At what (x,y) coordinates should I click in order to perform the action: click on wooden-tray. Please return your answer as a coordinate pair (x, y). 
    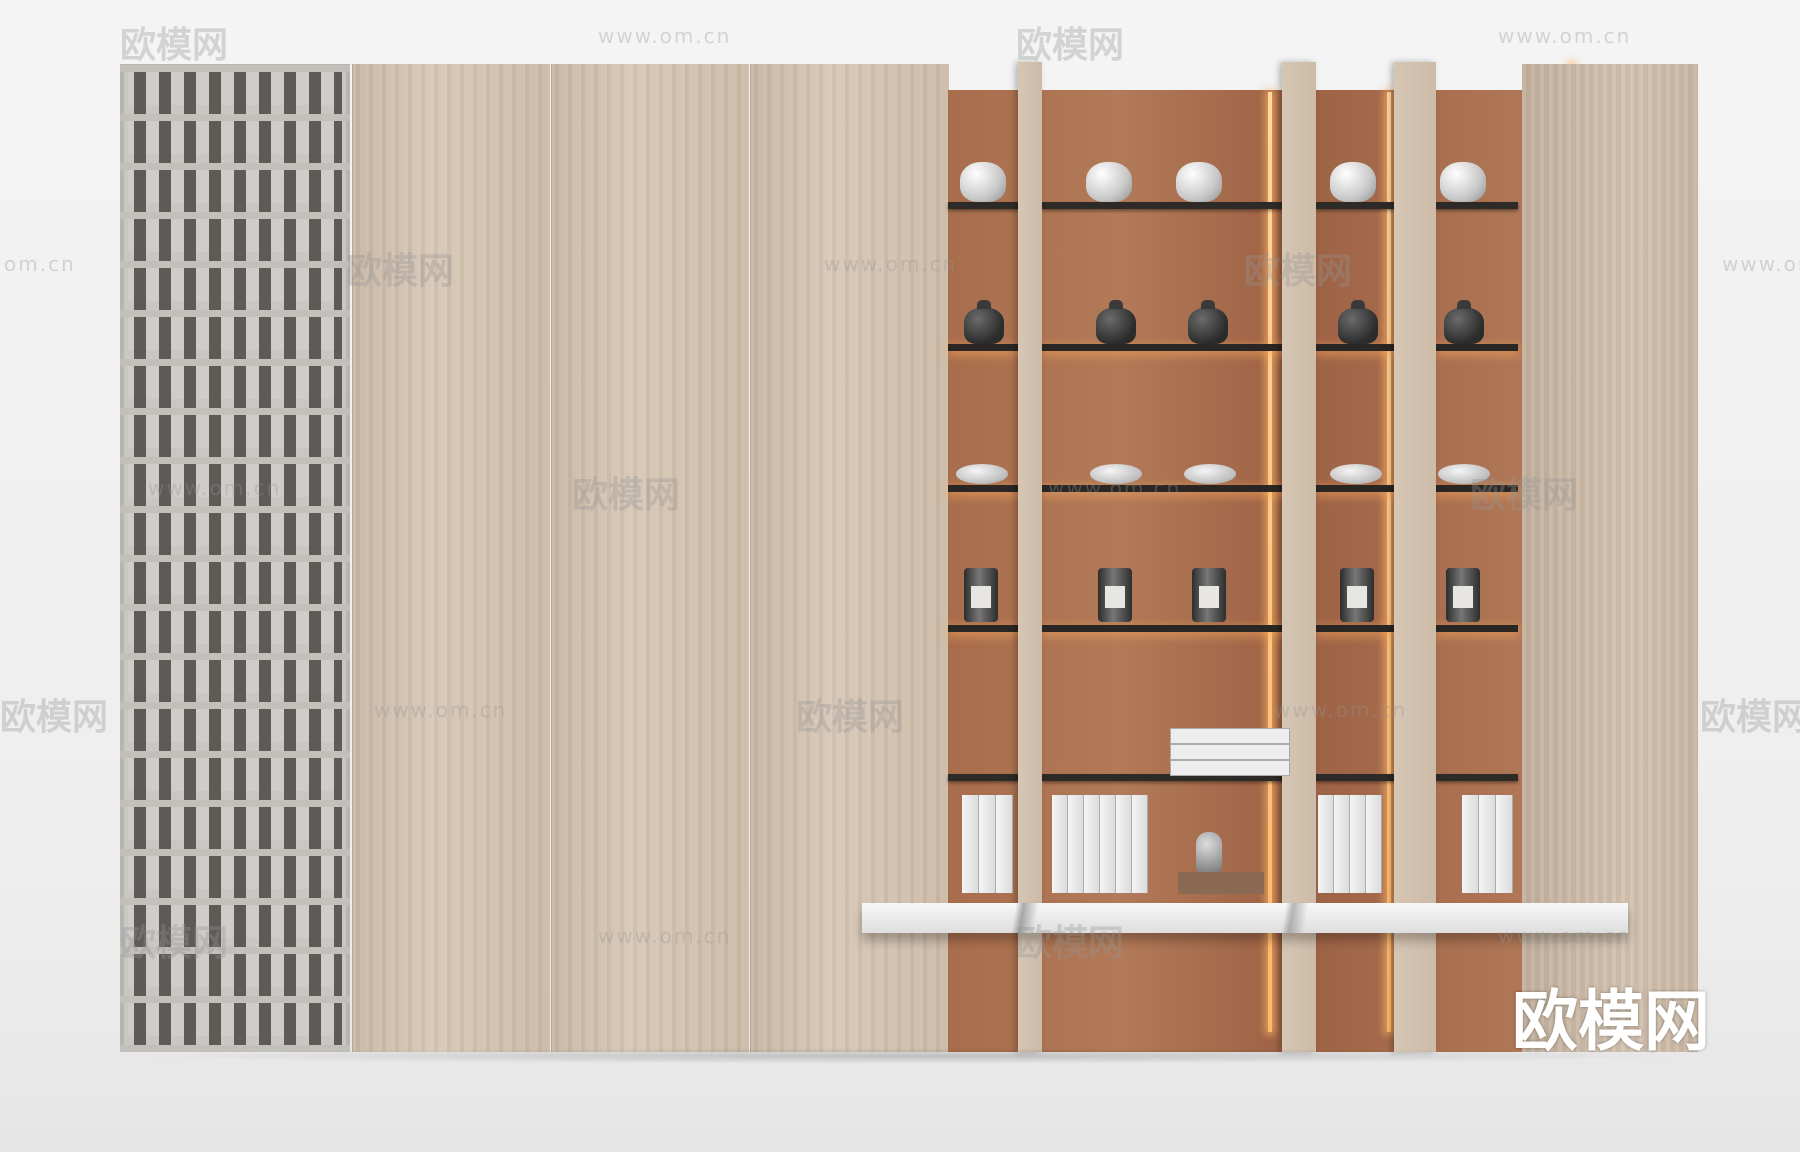
    Looking at the image, I should click on (1221, 883).